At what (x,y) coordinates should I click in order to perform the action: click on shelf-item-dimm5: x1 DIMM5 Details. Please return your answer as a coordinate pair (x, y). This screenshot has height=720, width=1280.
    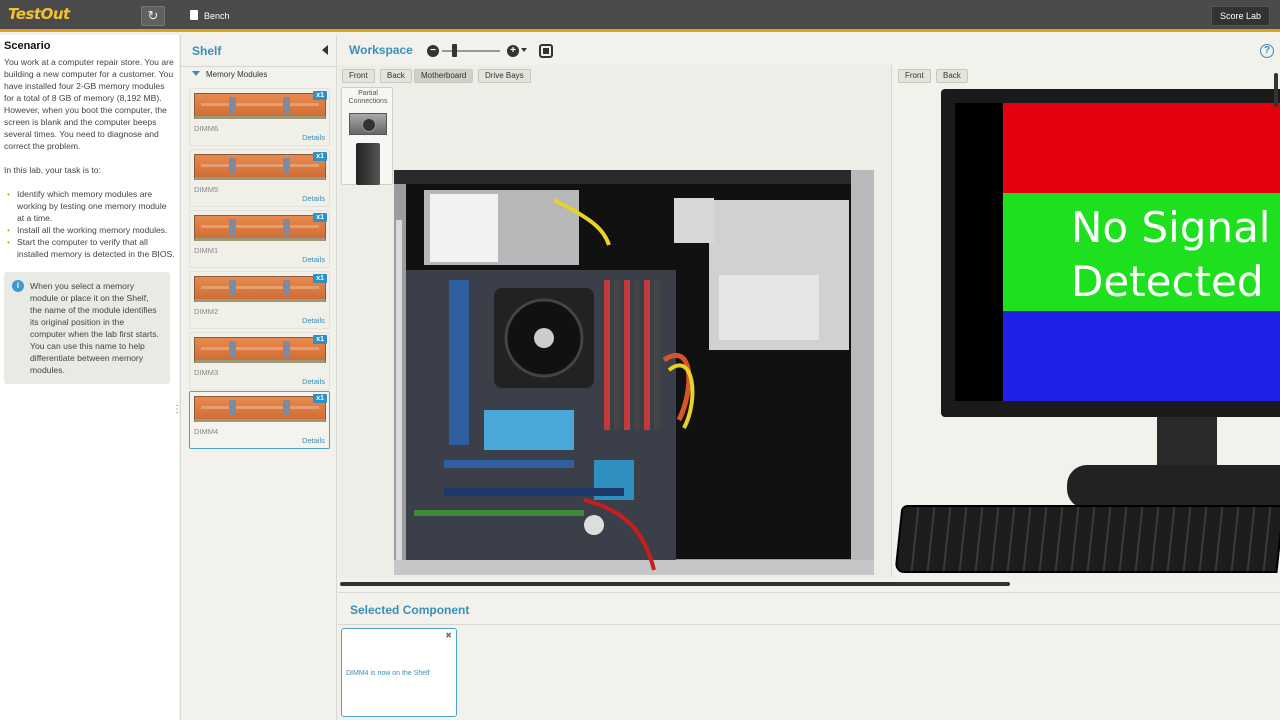
    Looking at the image, I should click on (259, 178).